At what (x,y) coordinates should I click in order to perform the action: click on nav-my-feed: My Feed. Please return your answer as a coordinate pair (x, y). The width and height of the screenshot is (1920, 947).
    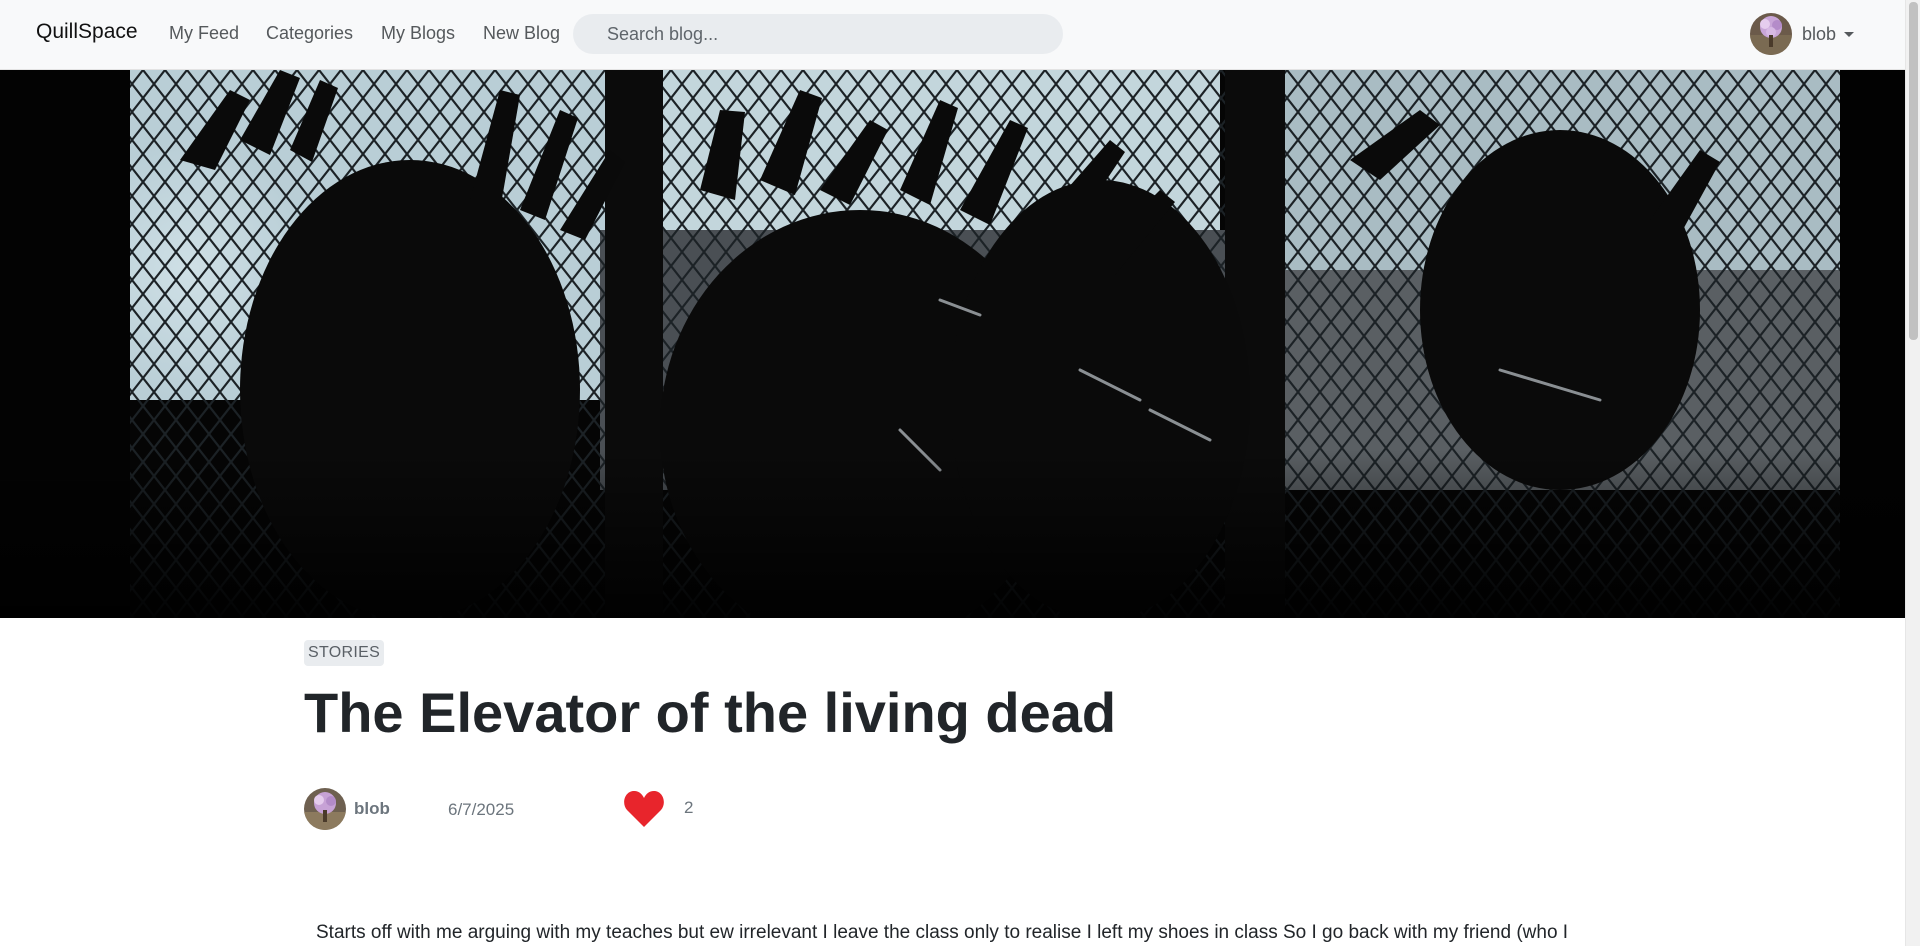
    Looking at the image, I should click on (204, 33).